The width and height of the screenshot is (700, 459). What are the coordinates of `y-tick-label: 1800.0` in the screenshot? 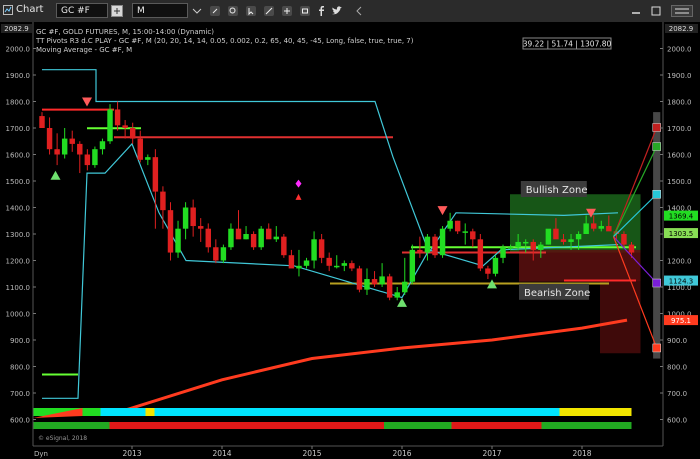 It's located at (18, 103).